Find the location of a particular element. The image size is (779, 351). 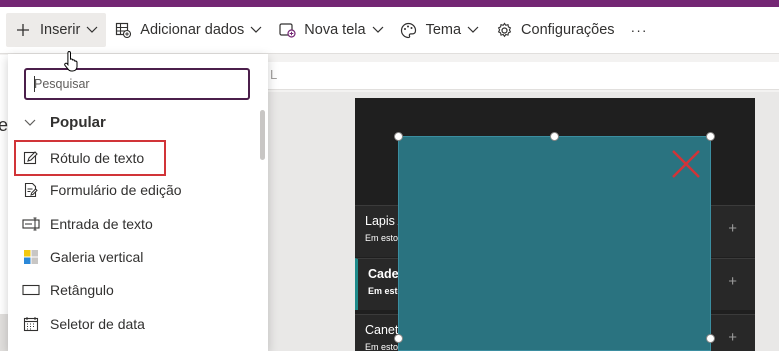

formula-bar: L is located at coordinates (523, 76).